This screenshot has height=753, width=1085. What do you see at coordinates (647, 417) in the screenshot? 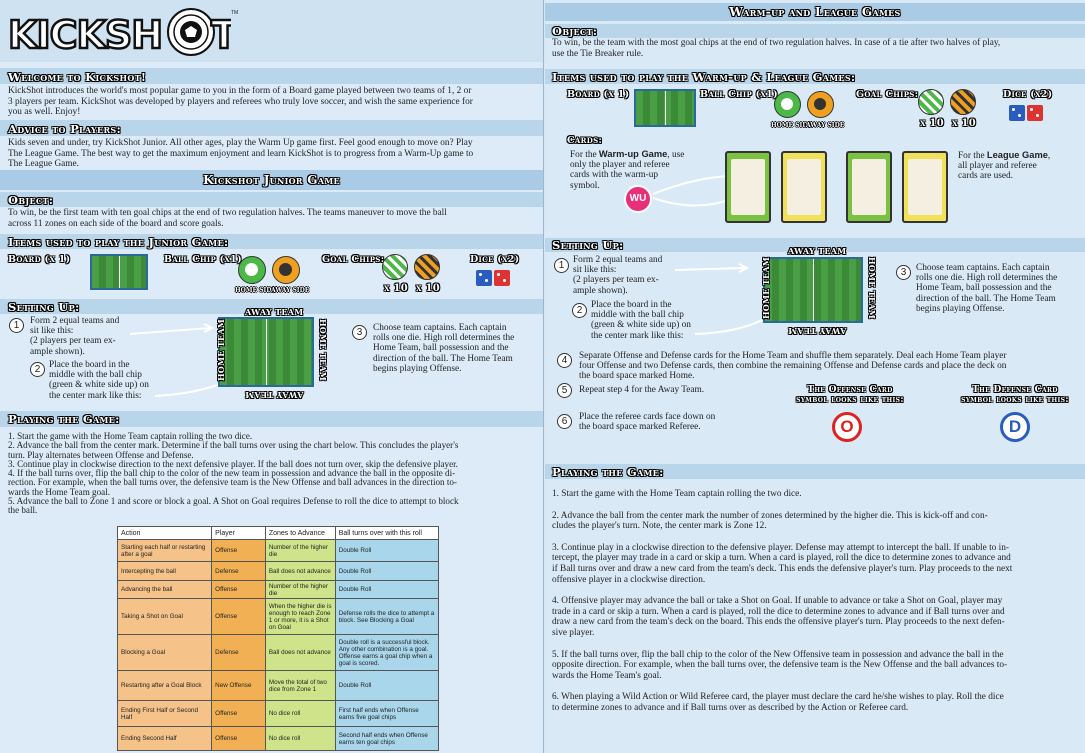
I see `step-line: Place the referee cards face down on` at bounding box center [647, 417].